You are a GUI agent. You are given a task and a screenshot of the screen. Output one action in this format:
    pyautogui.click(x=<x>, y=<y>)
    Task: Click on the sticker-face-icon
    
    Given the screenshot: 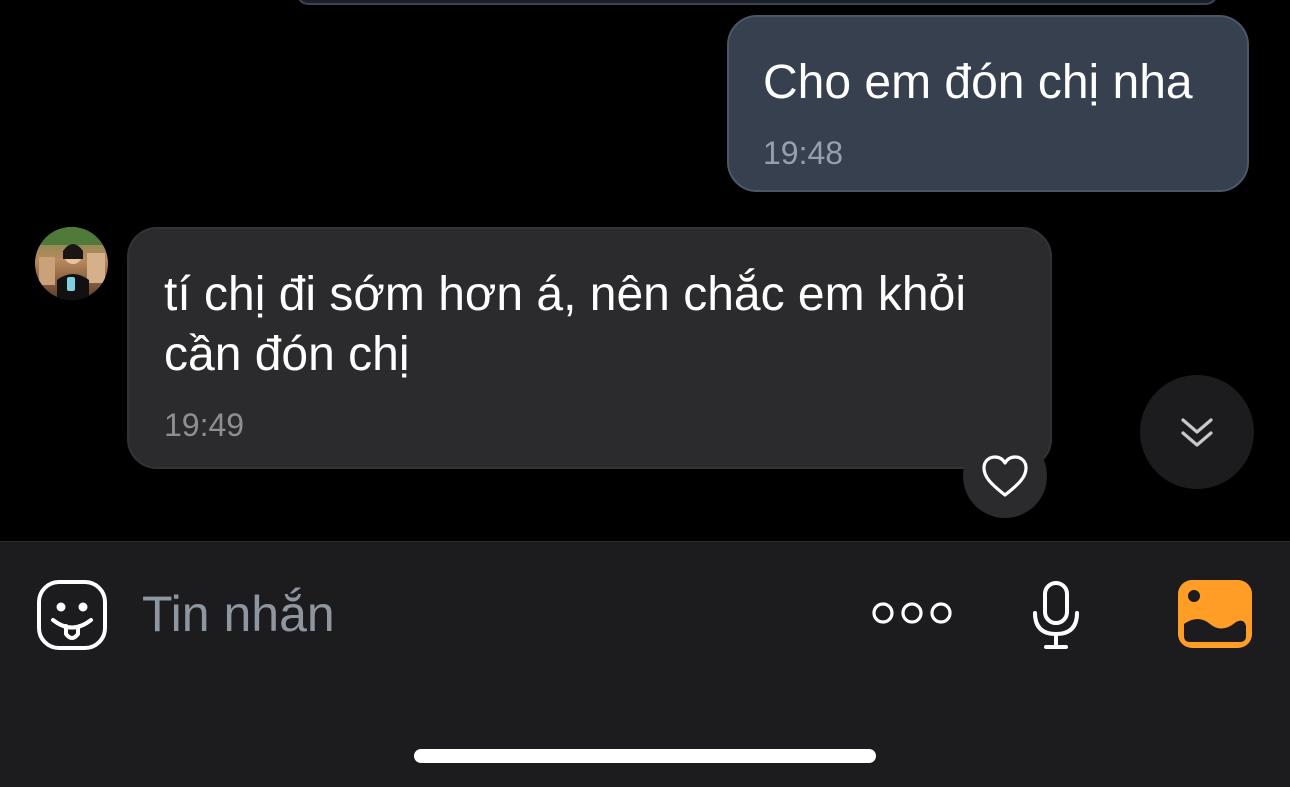 What is the action you would take?
    pyautogui.click(x=72, y=615)
    